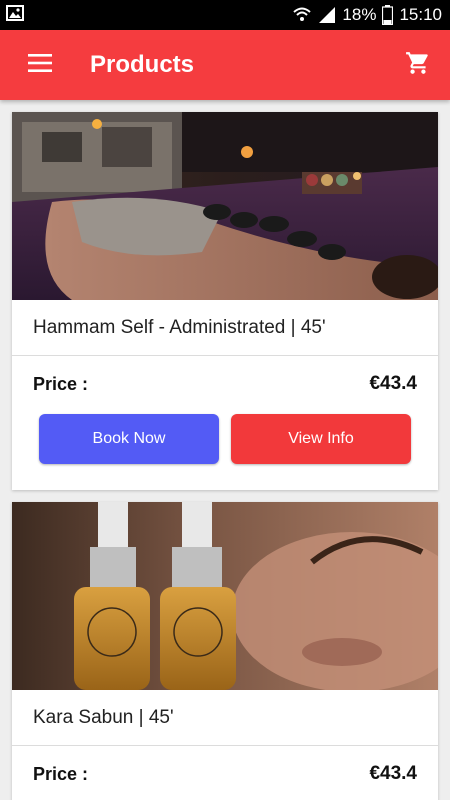 This screenshot has height=800, width=450. What do you see at coordinates (327, 15) in the screenshot?
I see `signal-icon` at bounding box center [327, 15].